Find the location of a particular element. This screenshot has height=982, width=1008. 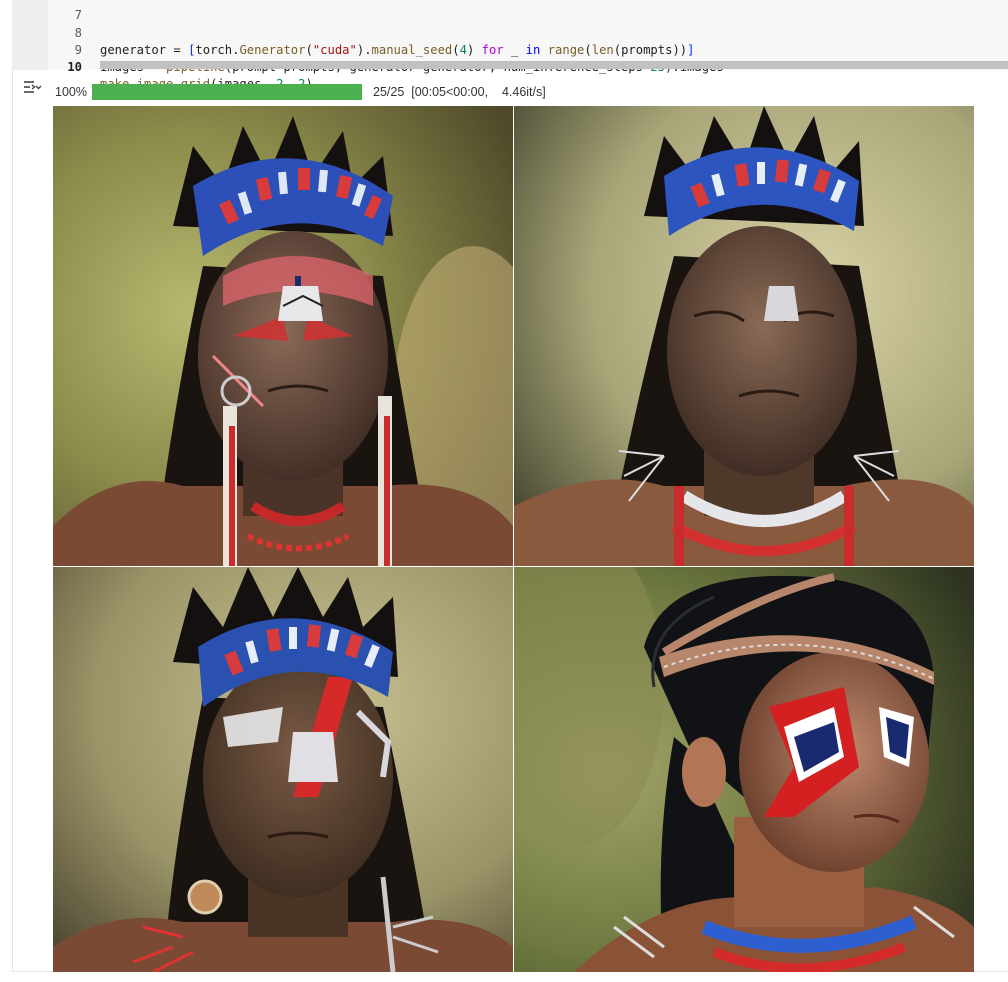

line-number: 9 is located at coordinates (78, 50).